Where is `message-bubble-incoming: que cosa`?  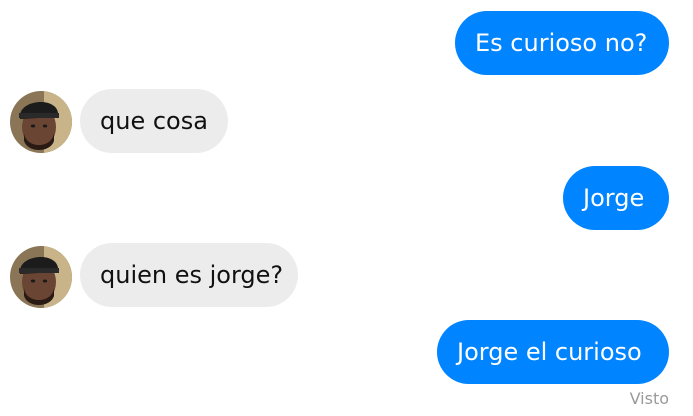 message-bubble-incoming: que cosa is located at coordinates (154, 121).